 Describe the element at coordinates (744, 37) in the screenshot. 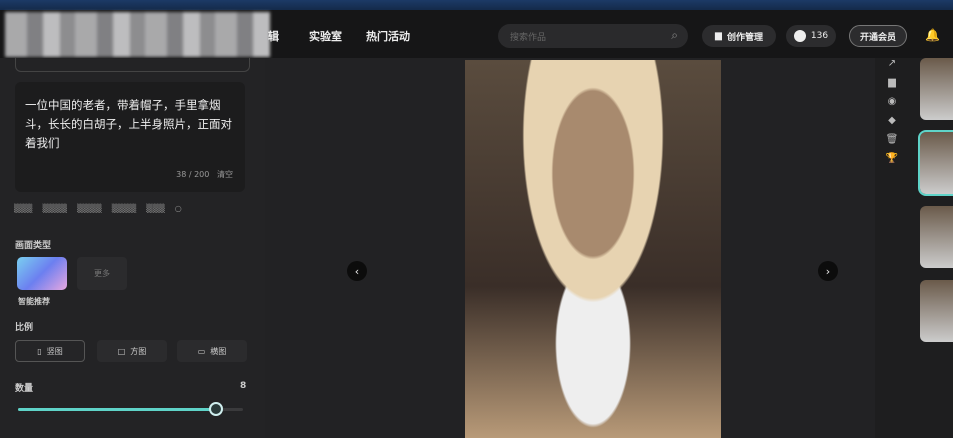

I see `create-manage-label: 创作管理` at that location.